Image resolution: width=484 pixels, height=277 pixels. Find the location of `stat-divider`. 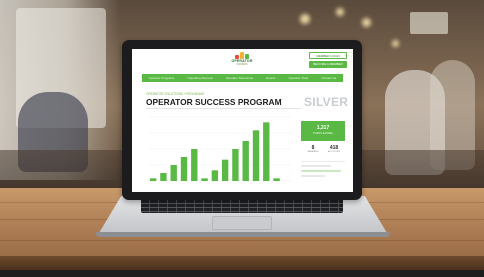

stat-divider is located at coordinates (323, 161).